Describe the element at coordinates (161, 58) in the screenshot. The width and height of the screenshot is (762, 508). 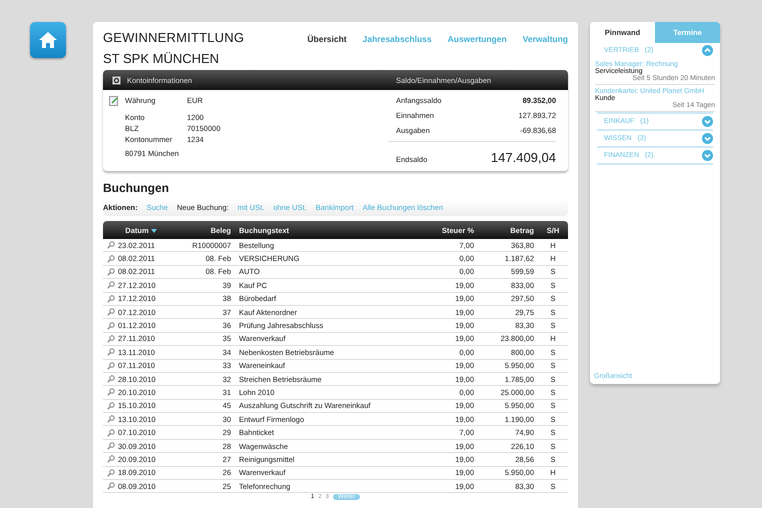
I see `bank-name: ST SPK MÜNCHEN` at that location.